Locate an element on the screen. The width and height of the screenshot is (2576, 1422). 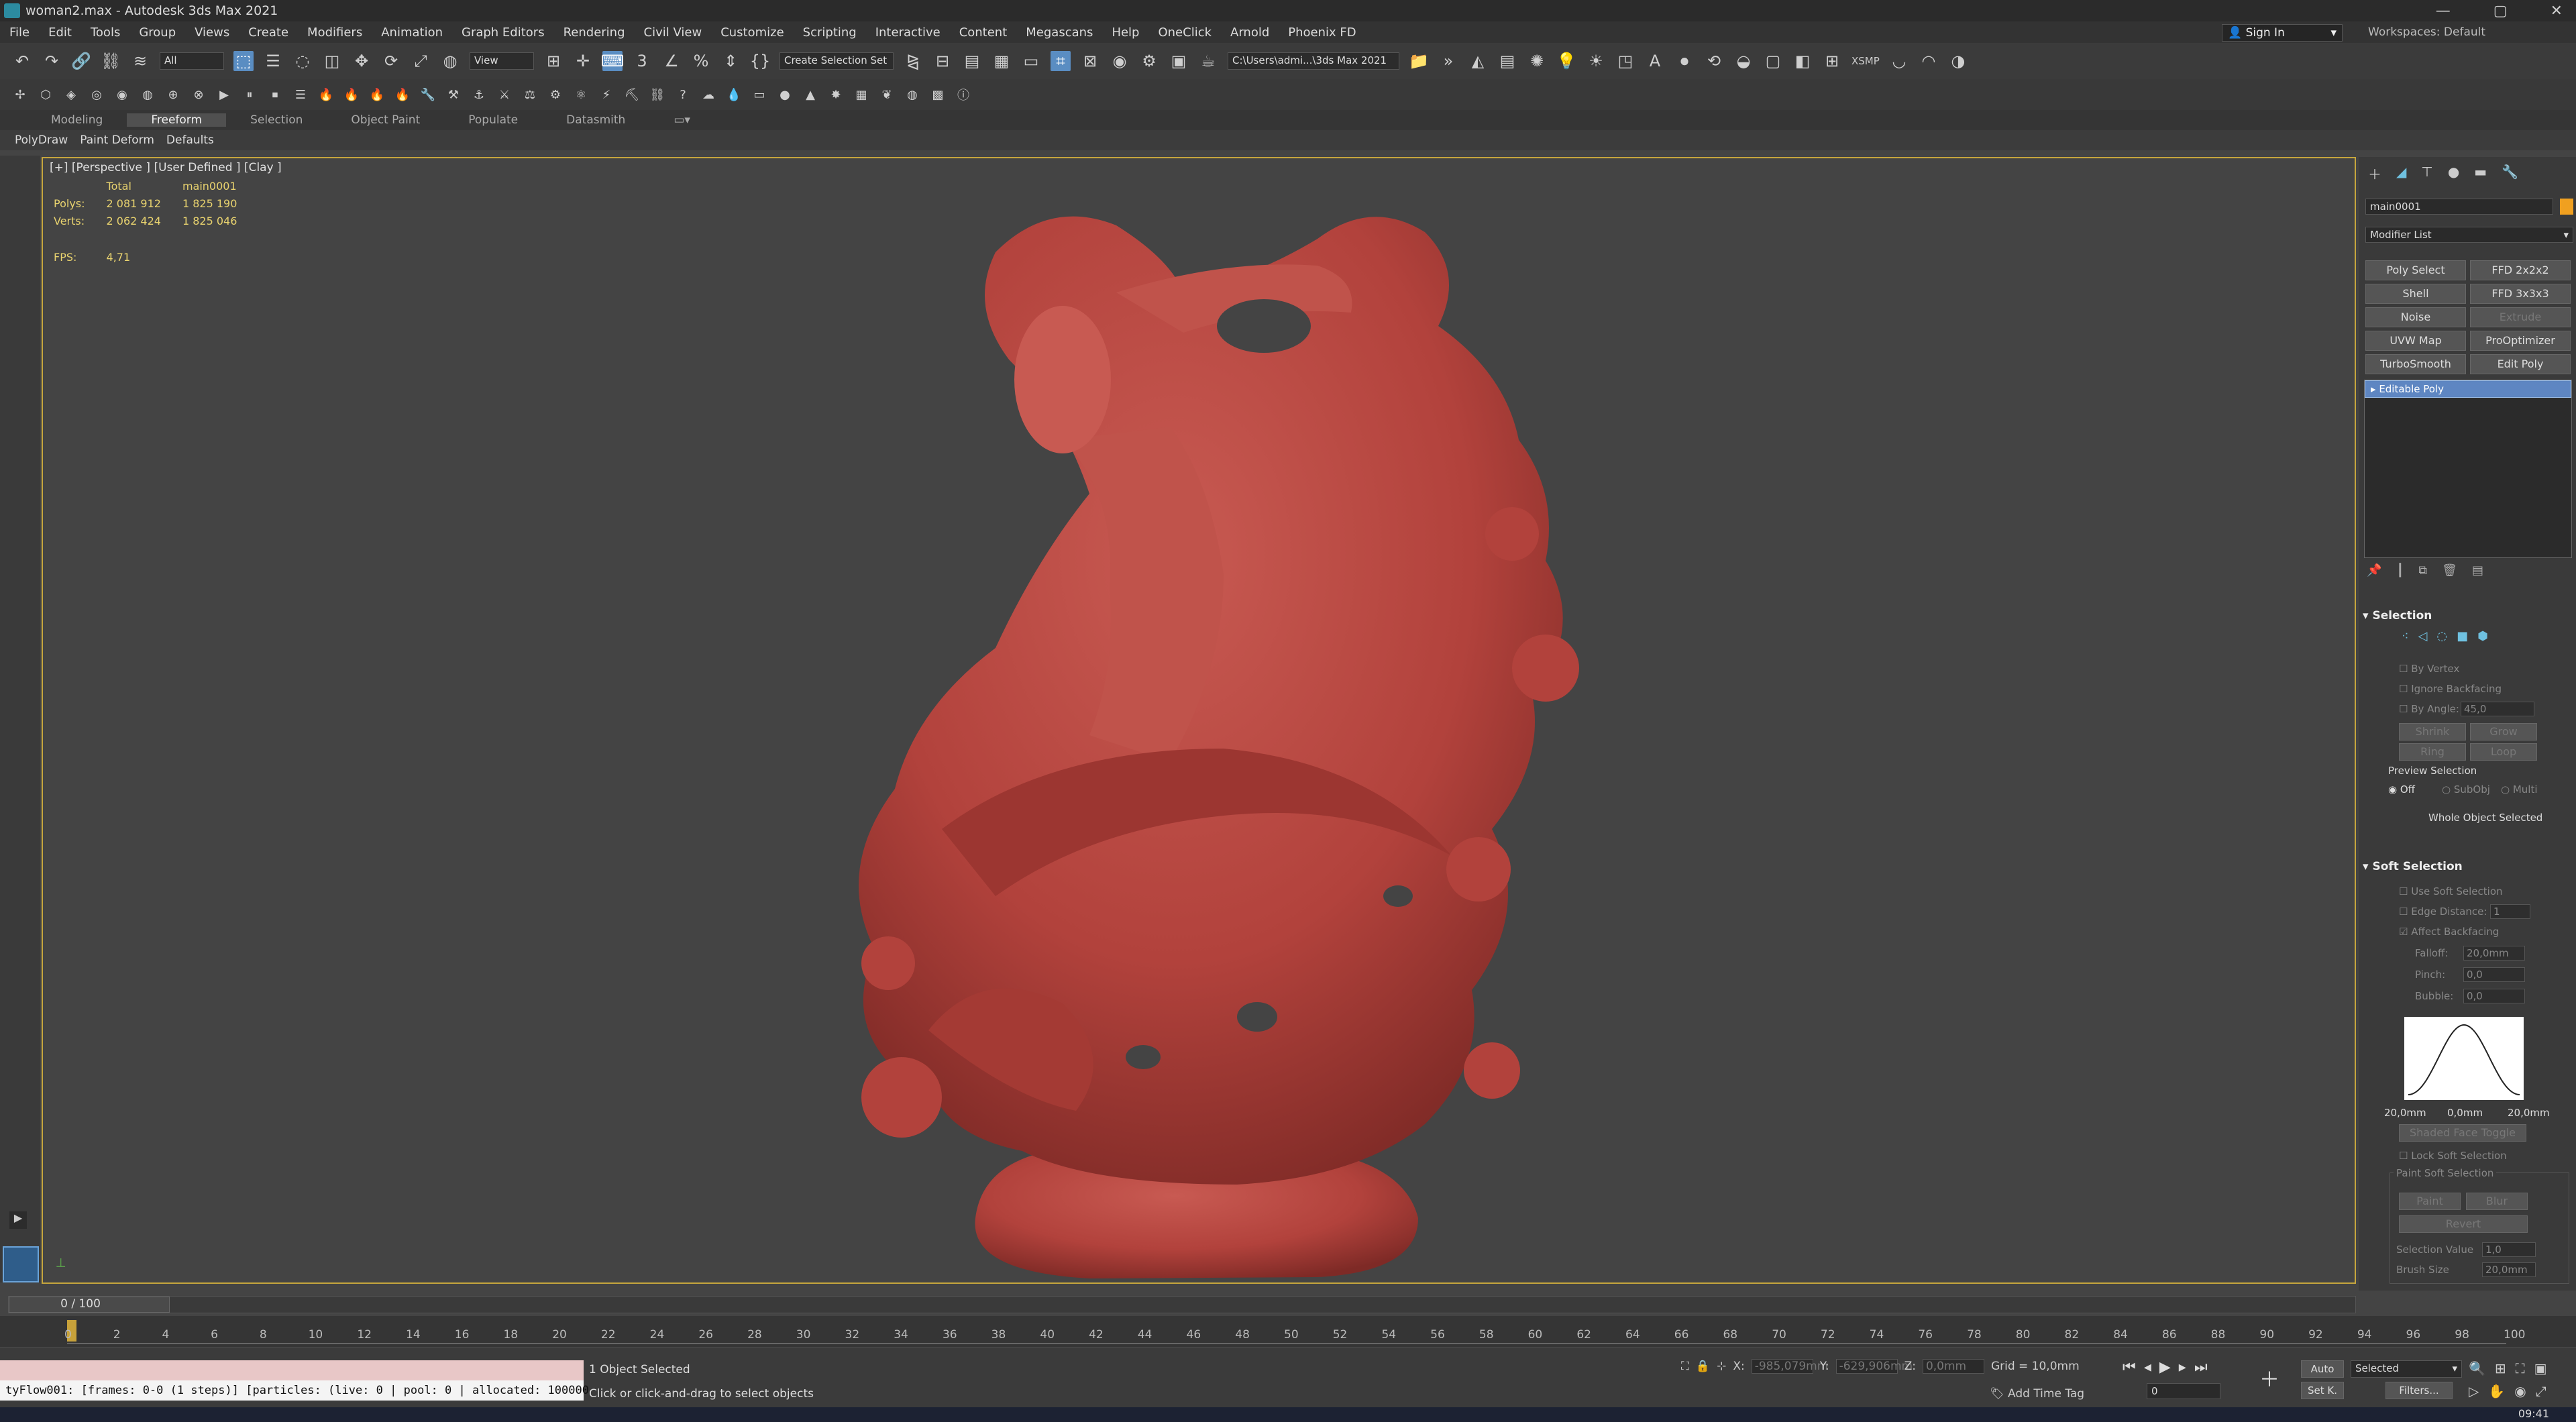
percent-snap-icon: % is located at coordinates (701, 61).